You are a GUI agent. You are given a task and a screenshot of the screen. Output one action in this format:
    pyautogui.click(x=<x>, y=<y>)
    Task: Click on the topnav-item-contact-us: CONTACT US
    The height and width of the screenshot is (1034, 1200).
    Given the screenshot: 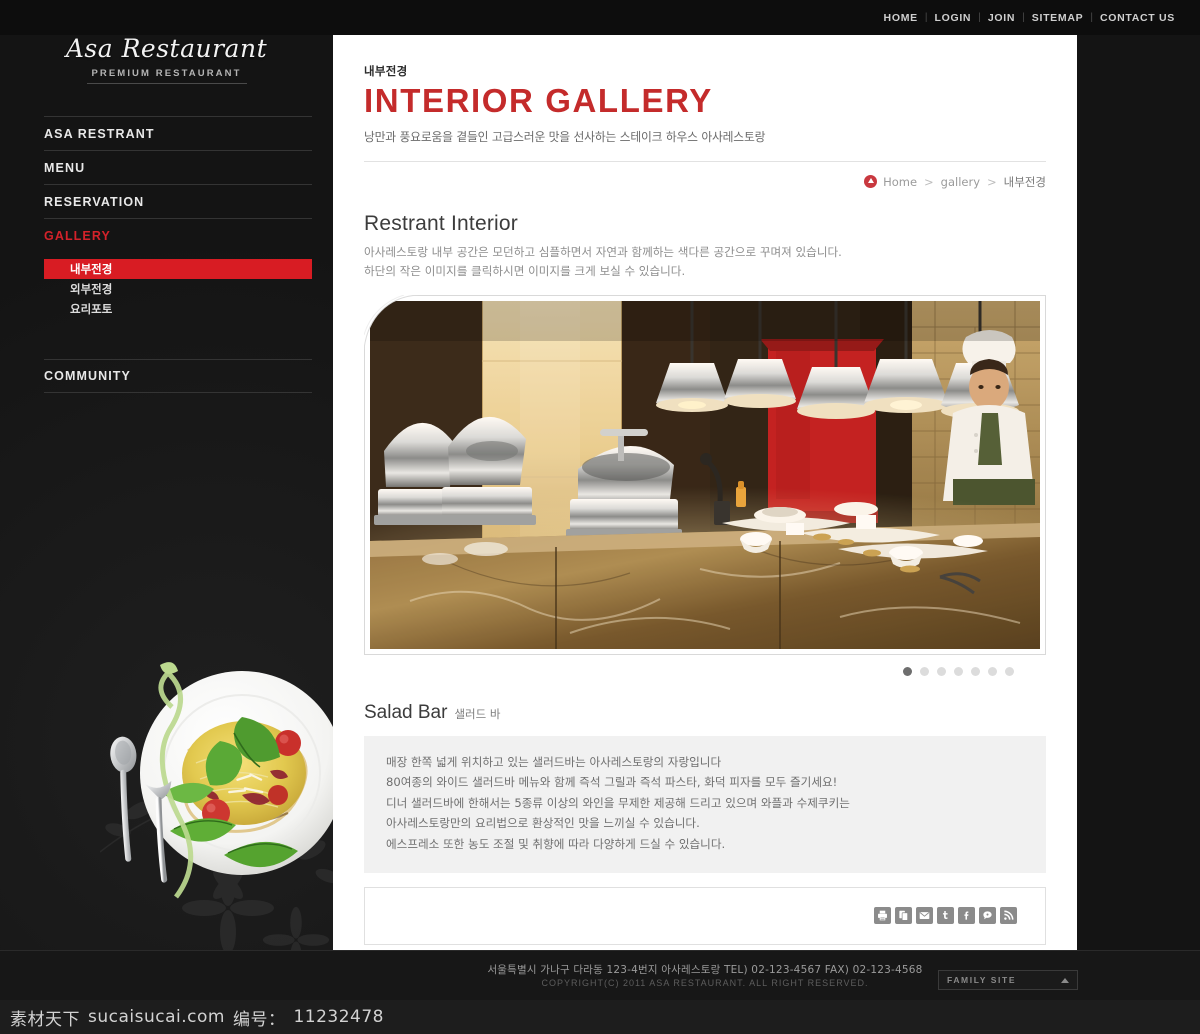 What is the action you would take?
    pyautogui.click(x=1137, y=18)
    